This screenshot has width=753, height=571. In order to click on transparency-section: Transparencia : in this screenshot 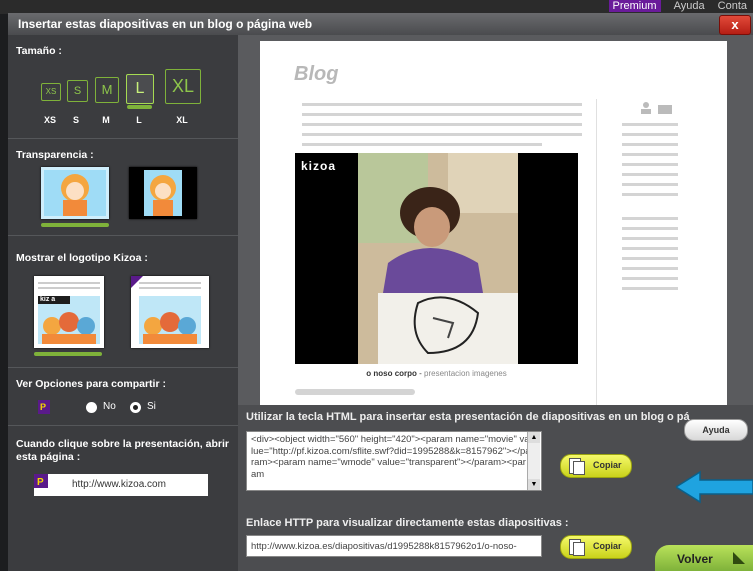, I will do `click(123, 187)`.